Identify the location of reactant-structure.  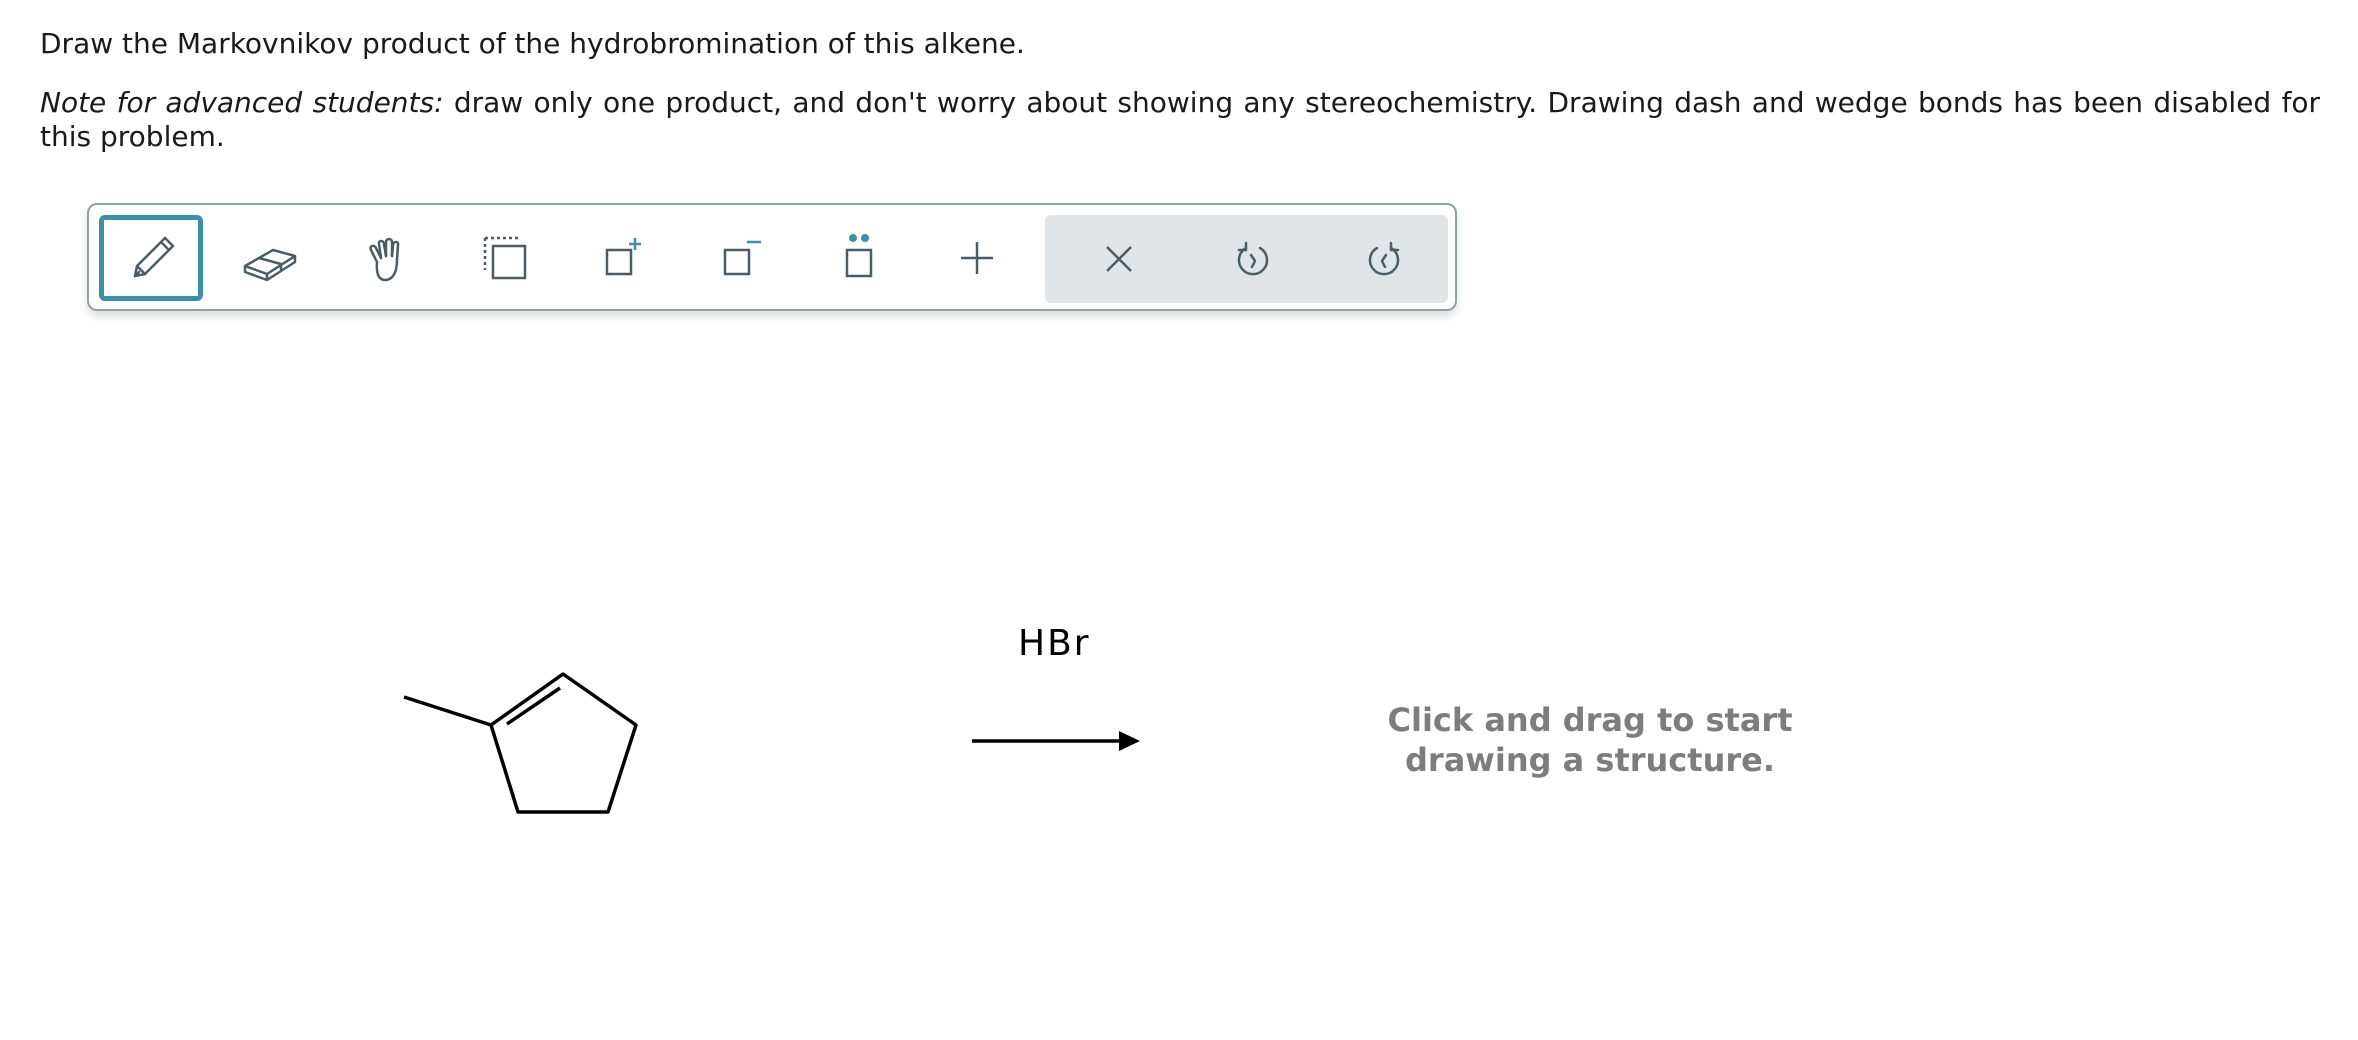
(771, 743).